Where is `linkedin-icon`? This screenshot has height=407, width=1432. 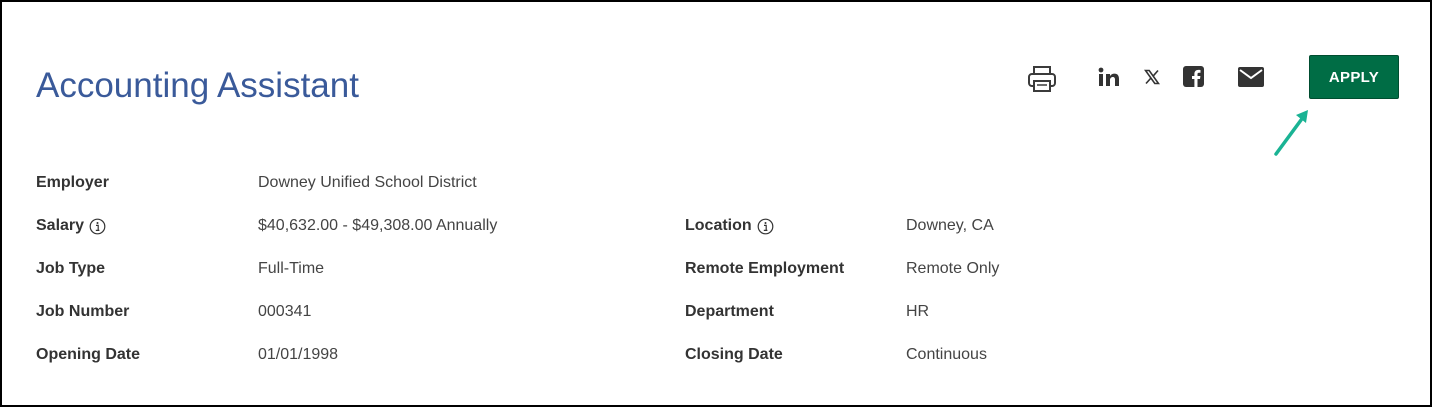 linkedin-icon is located at coordinates (1108, 76).